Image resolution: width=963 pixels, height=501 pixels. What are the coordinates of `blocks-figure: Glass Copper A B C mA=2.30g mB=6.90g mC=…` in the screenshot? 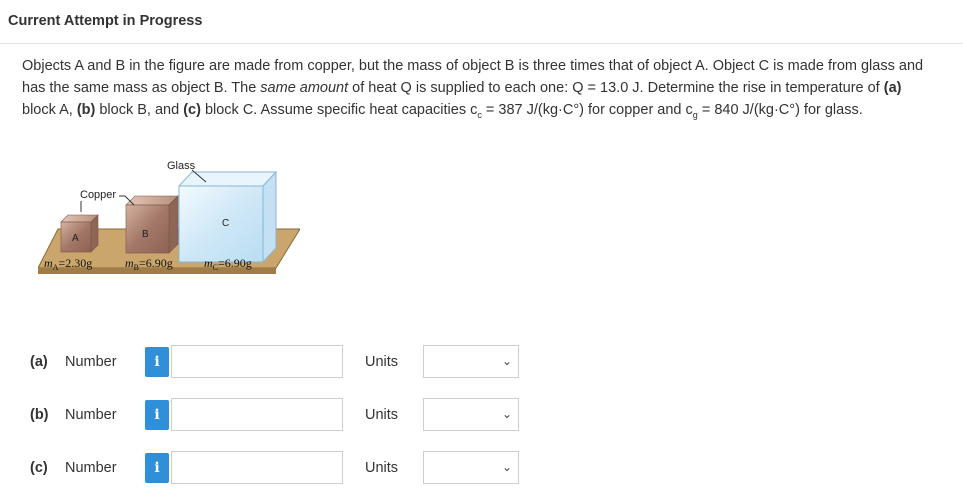 It's located at (169, 217).